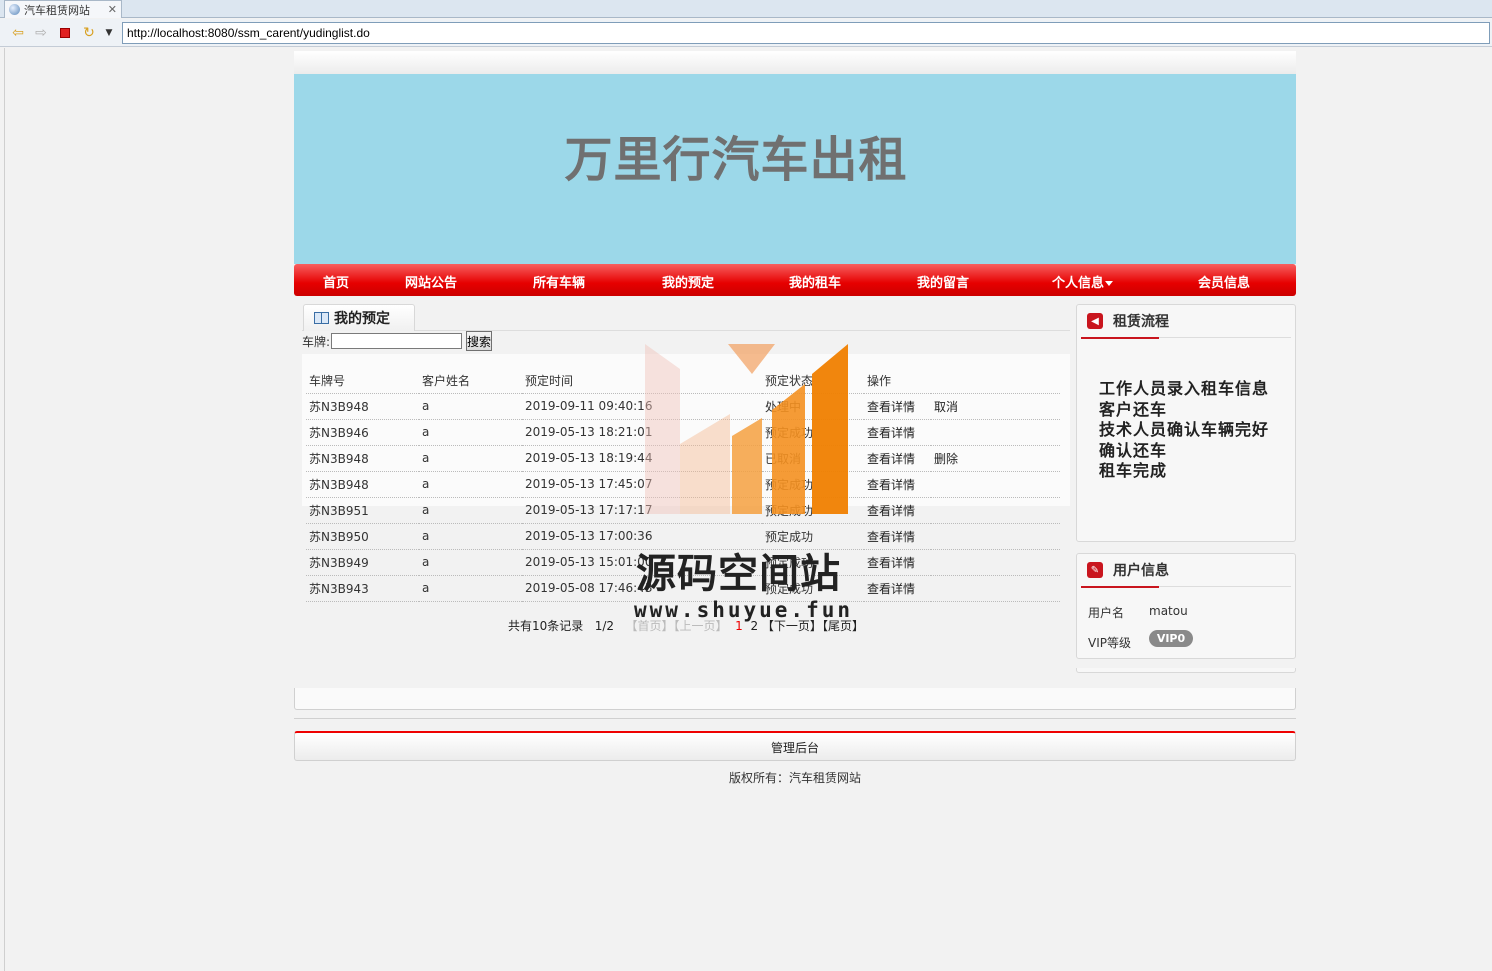 This screenshot has width=1492, height=971. What do you see at coordinates (362, 536) in the screenshot?
I see `cell-plate: 苏N3B950` at bounding box center [362, 536].